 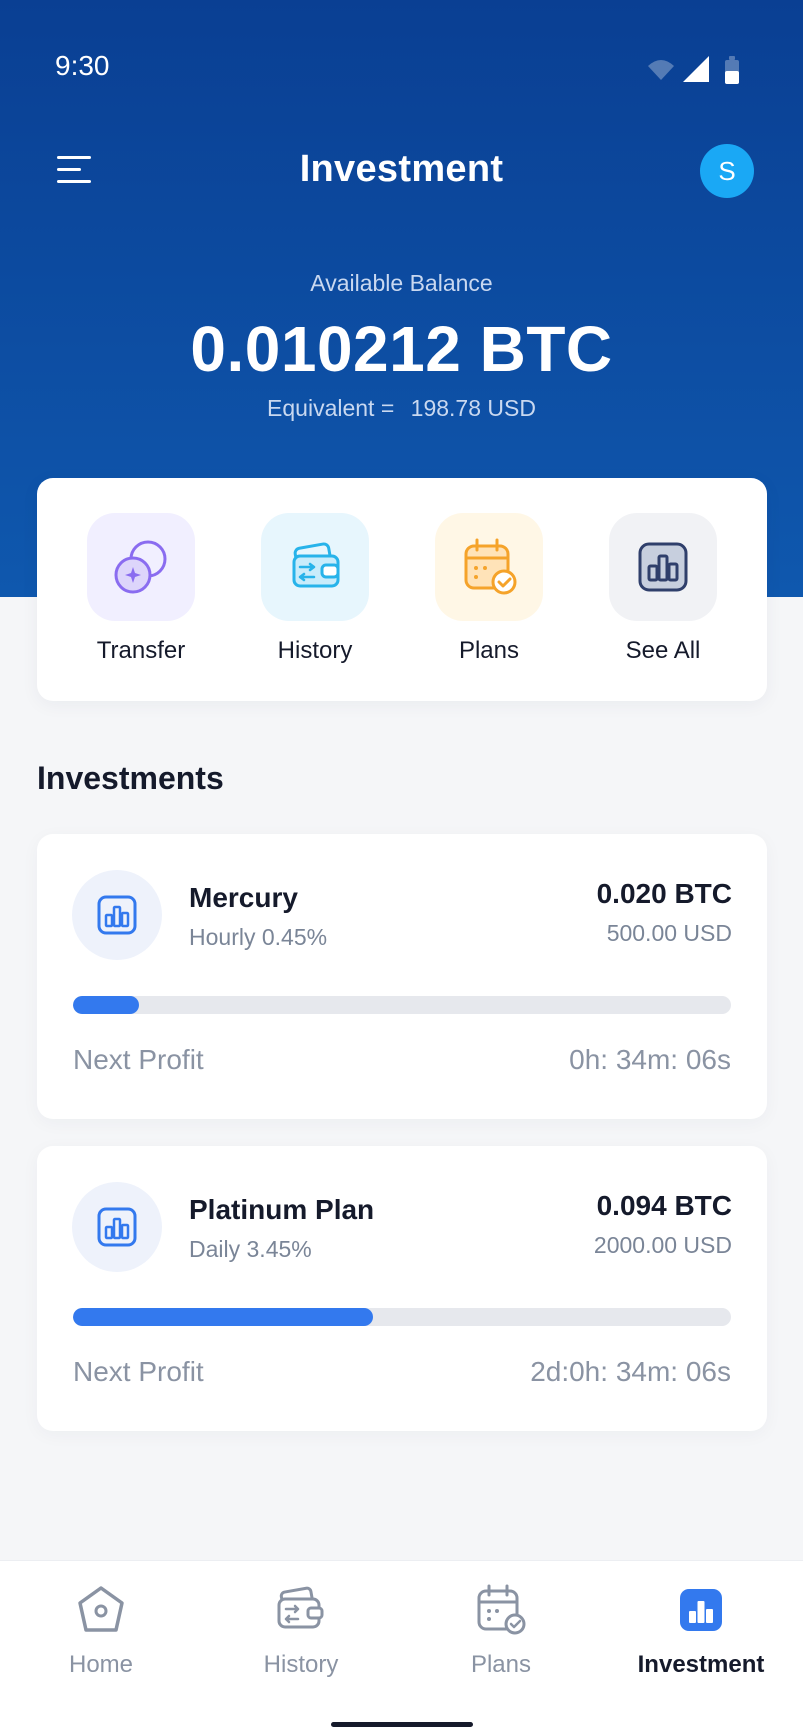 I want to click on balance-label: Available Balance, so click(x=401, y=283).